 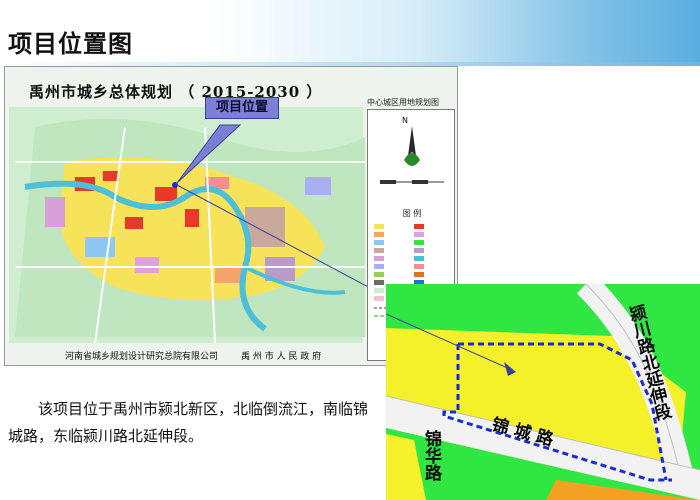 What do you see at coordinates (281, 357) in the screenshot?
I see `footer-government: 禹 州 市 人 民 政 府` at bounding box center [281, 357].